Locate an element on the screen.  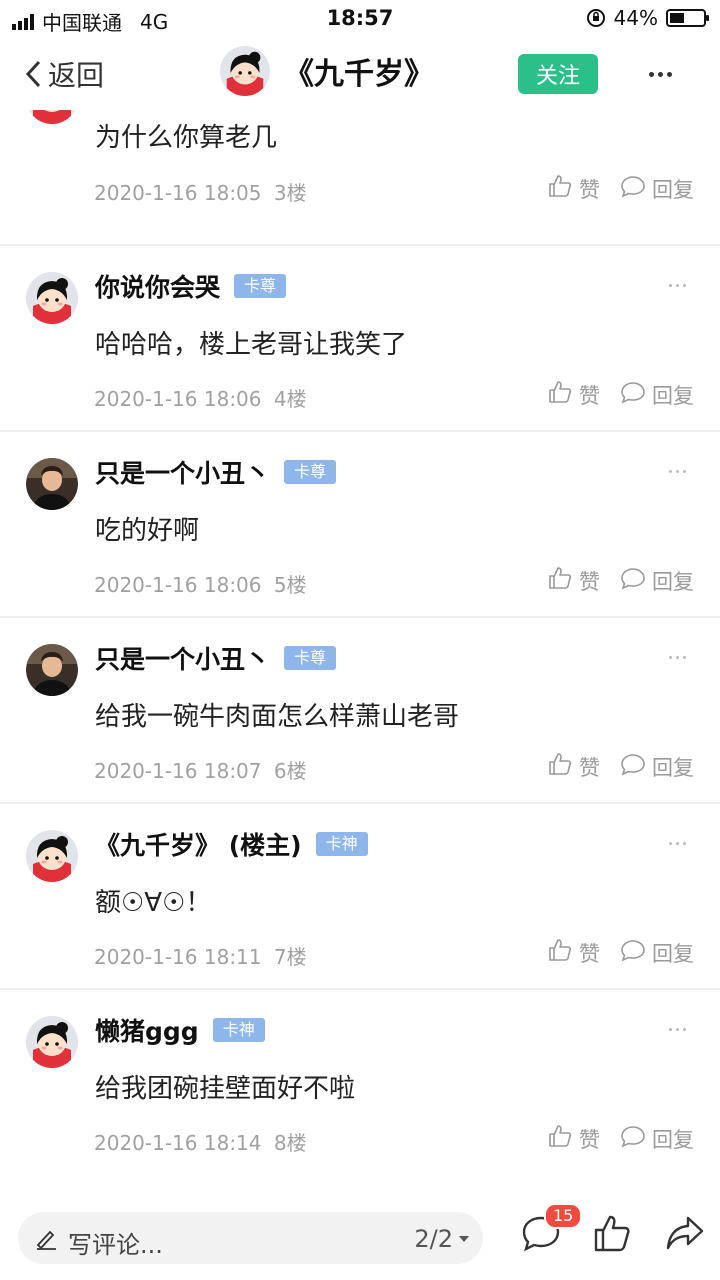
comment-input: 写评论... 2/2 is located at coordinates (250, 1238).